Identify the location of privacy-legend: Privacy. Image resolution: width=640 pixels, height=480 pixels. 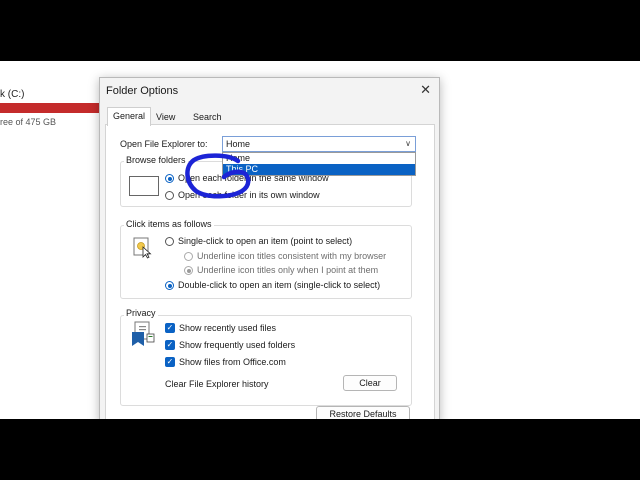
(141, 313).